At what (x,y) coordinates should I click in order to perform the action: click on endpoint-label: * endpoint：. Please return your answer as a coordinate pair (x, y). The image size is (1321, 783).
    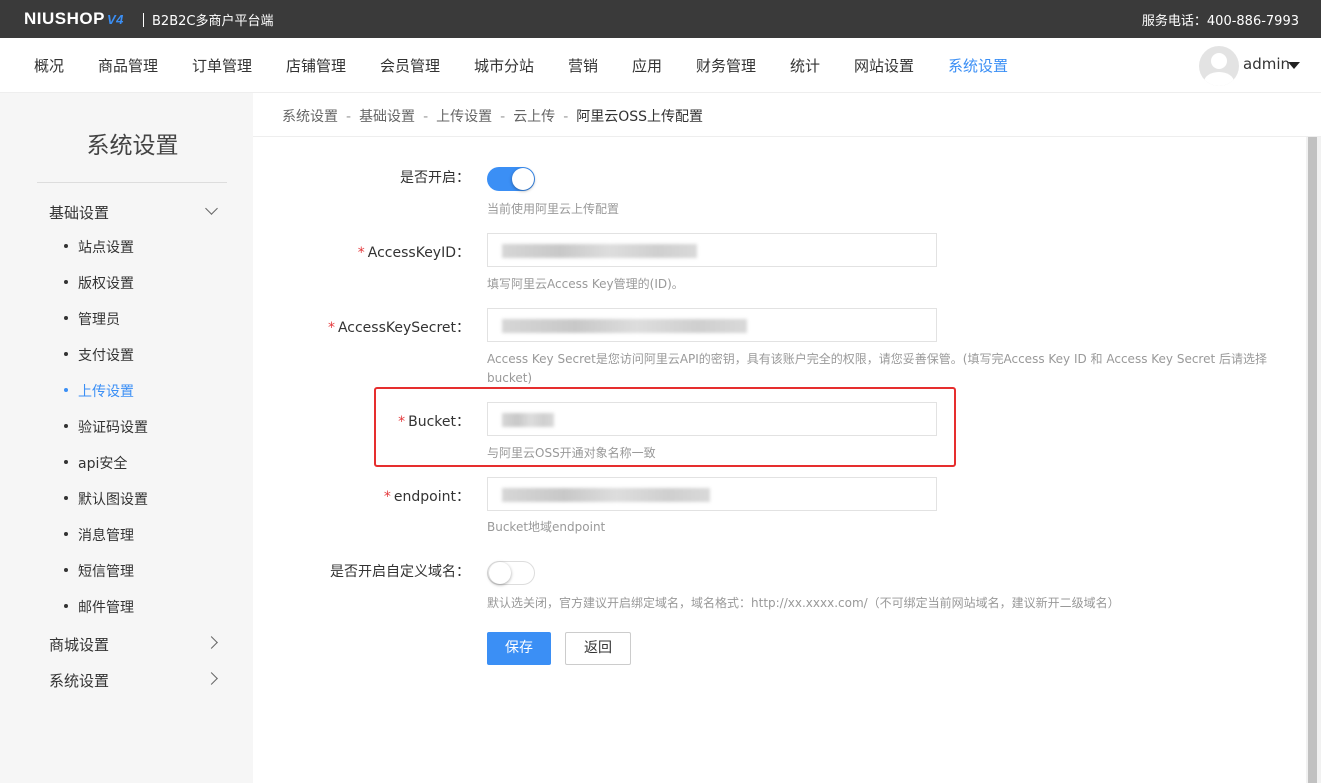
    Looking at the image, I should click on (426, 497).